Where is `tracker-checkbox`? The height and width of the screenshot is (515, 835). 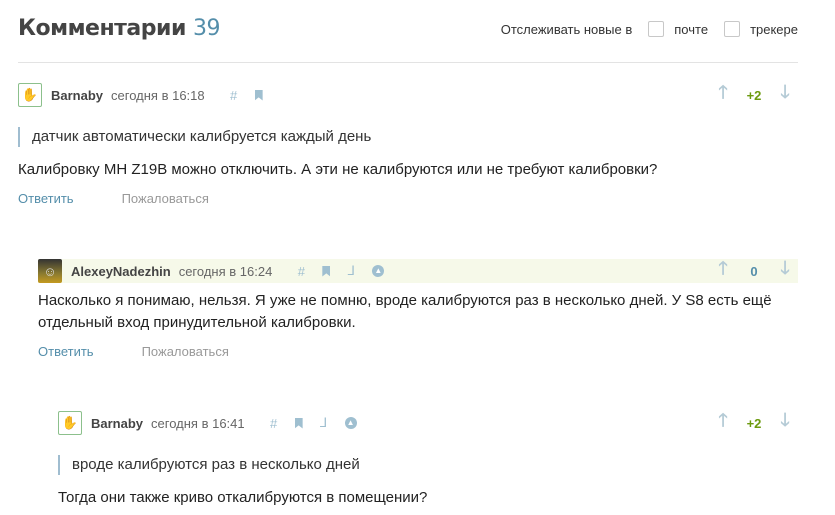 tracker-checkbox is located at coordinates (732, 29).